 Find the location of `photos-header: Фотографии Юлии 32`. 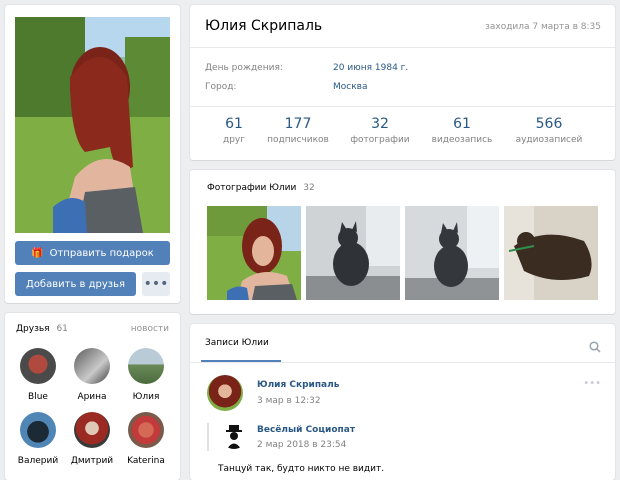

photos-header: Фотографии Юлии 32 is located at coordinates (261, 188).